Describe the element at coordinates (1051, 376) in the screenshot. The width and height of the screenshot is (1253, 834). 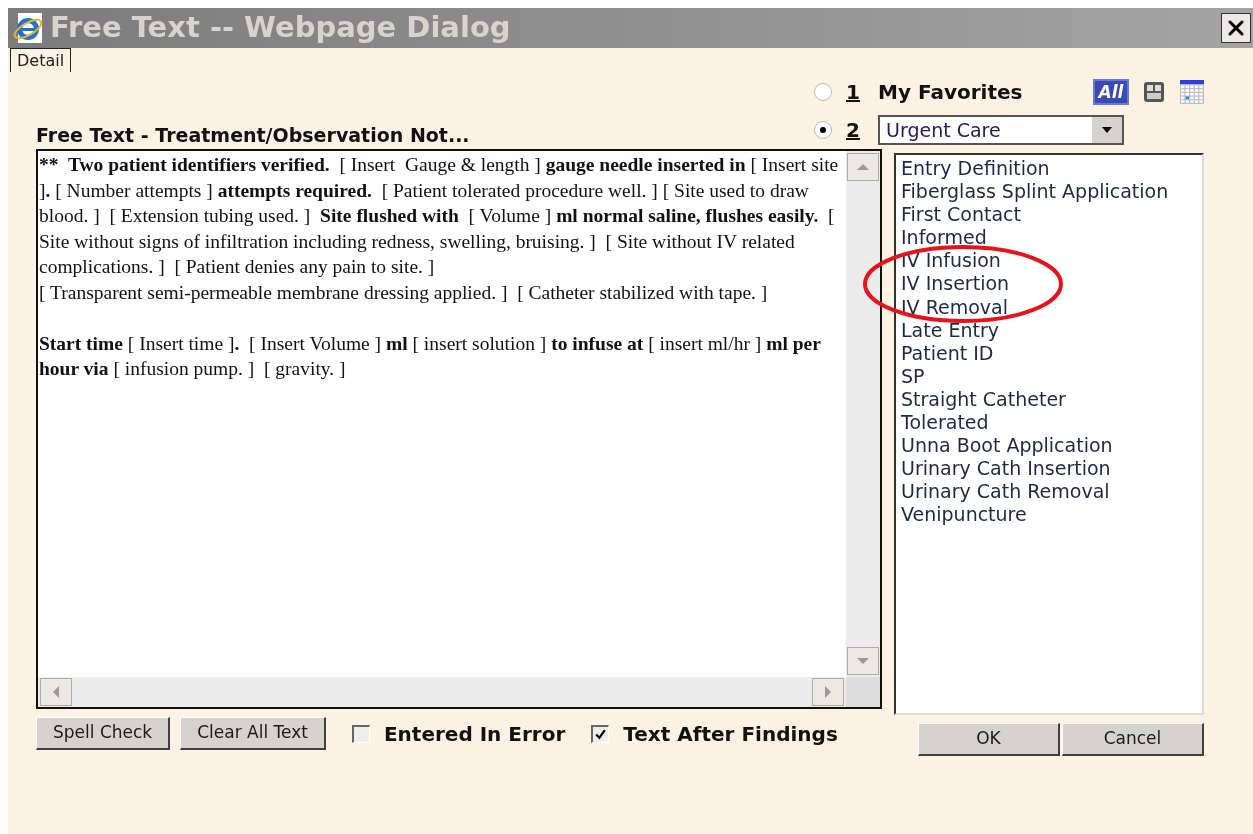
I see `list-item: SP` at that location.